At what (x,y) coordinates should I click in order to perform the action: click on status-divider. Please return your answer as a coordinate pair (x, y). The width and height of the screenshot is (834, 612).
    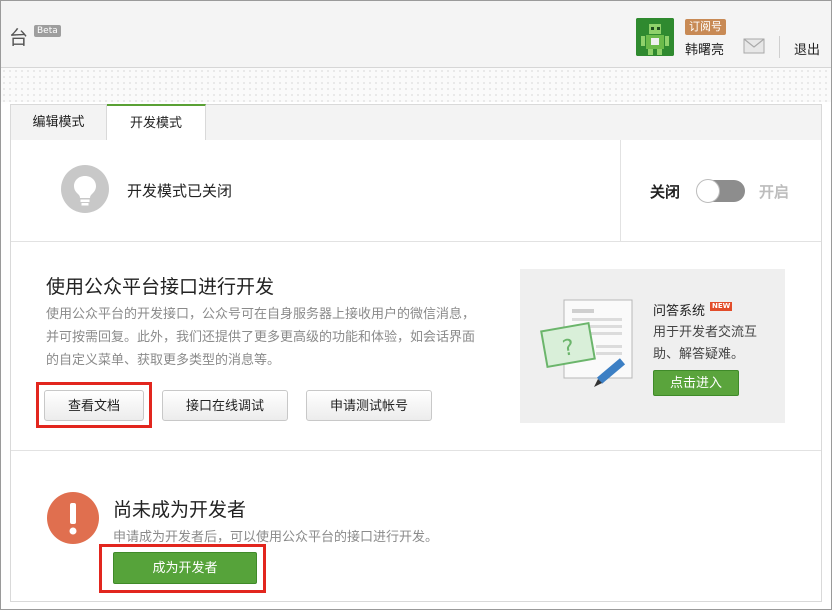
    Looking at the image, I should click on (620, 190).